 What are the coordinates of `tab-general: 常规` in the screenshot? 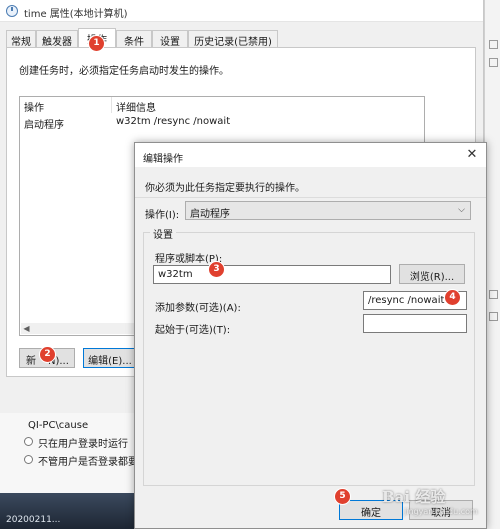 It's located at (21, 39).